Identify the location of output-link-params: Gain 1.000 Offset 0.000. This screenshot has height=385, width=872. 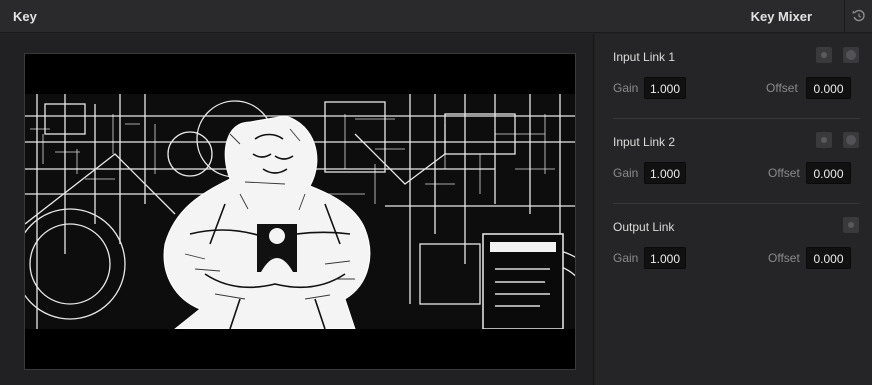
(733, 258).